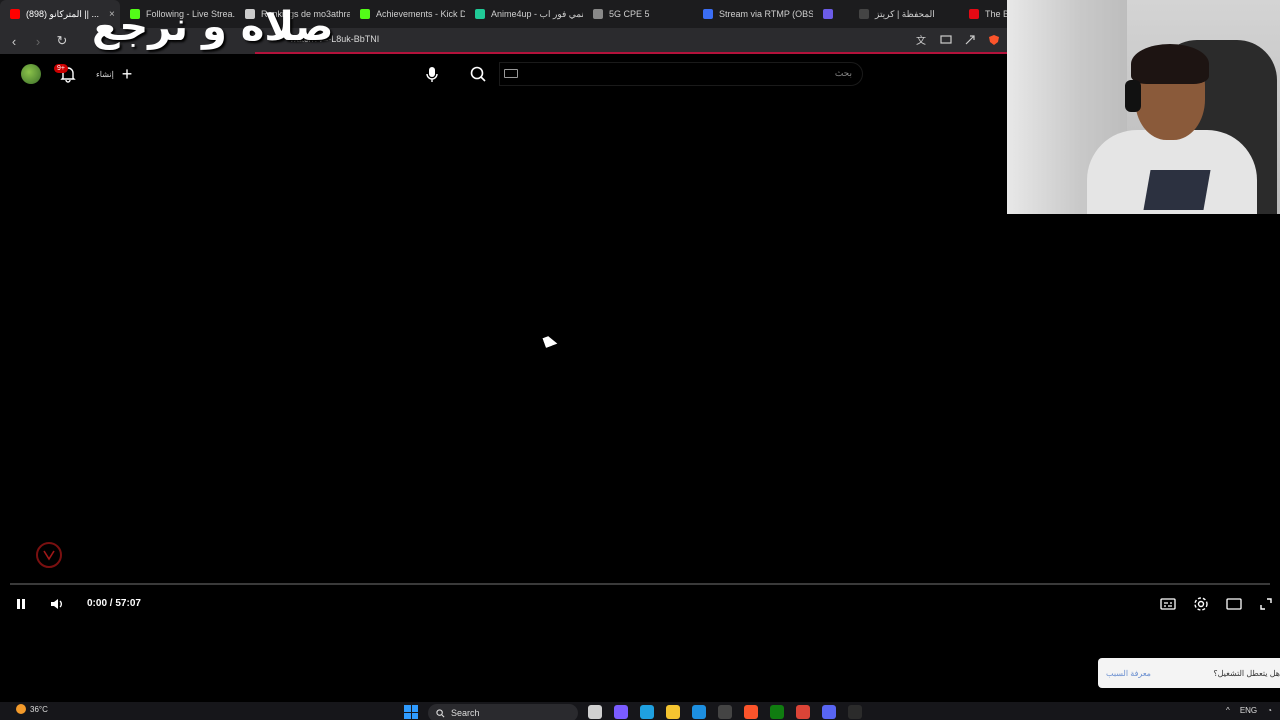 This screenshot has width=1280, height=720. Describe the element at coordinates (681, 74) in the screenshot. I see `search-input` at that location.